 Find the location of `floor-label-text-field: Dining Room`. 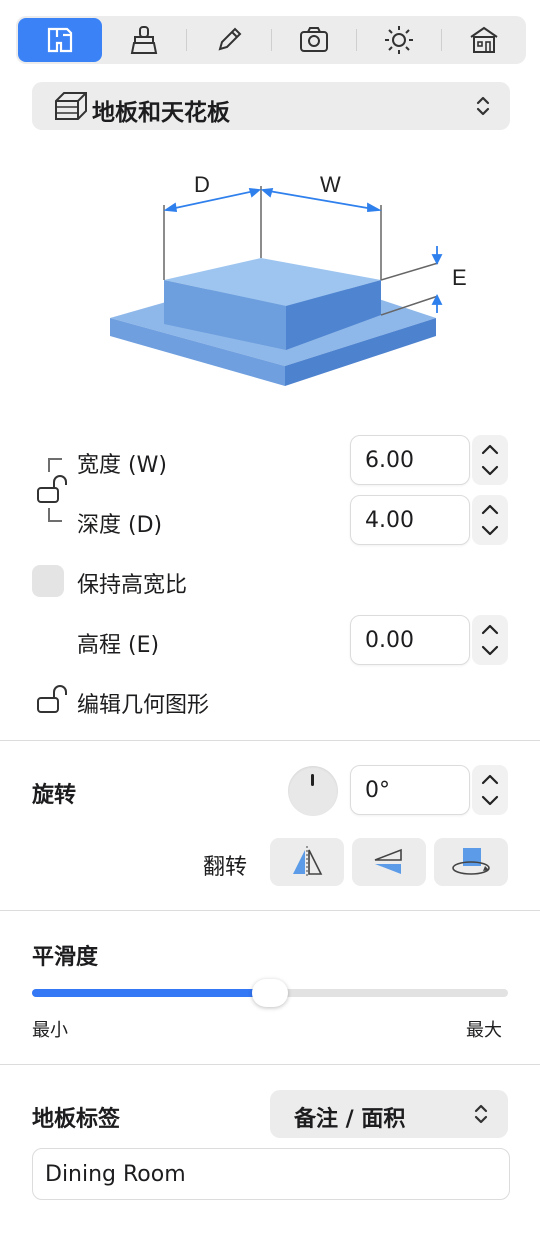

floor-label-text-field: Dining Room is located at coordinates (271, 1174).